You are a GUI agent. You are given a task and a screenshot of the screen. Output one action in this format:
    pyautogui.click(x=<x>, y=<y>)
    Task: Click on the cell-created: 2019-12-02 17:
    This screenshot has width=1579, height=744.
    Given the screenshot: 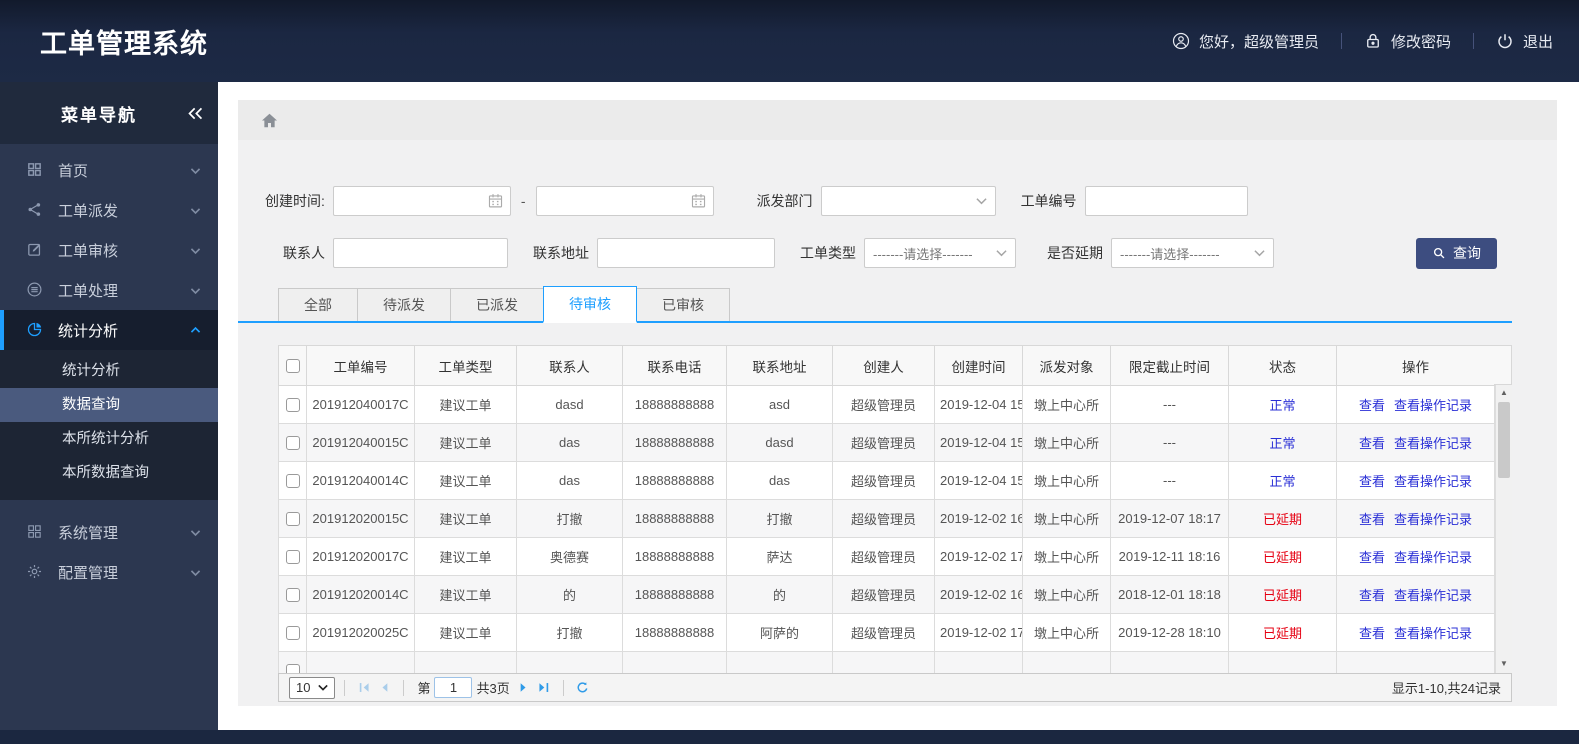 What is the action you would take?
    pyautogui.click(x=978, y=632)
    